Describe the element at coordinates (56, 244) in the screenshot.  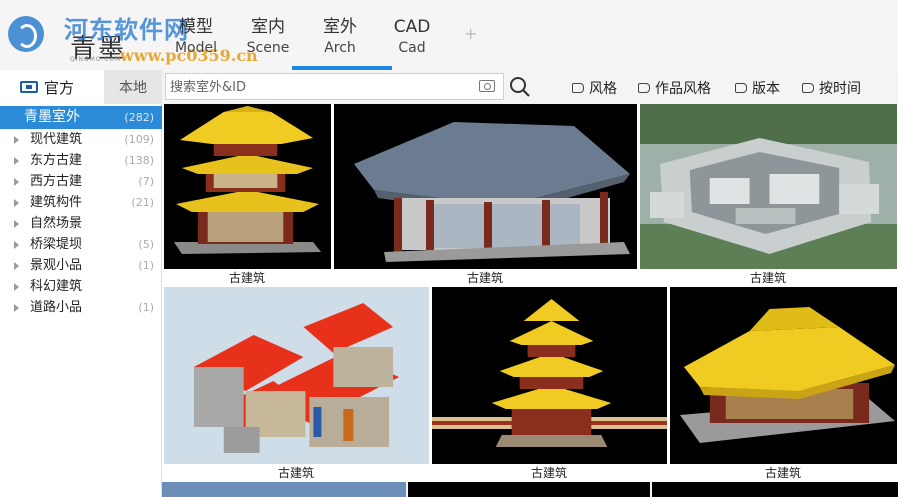
I see `sidebar-item-label: 桥梁堤坝` at that location.